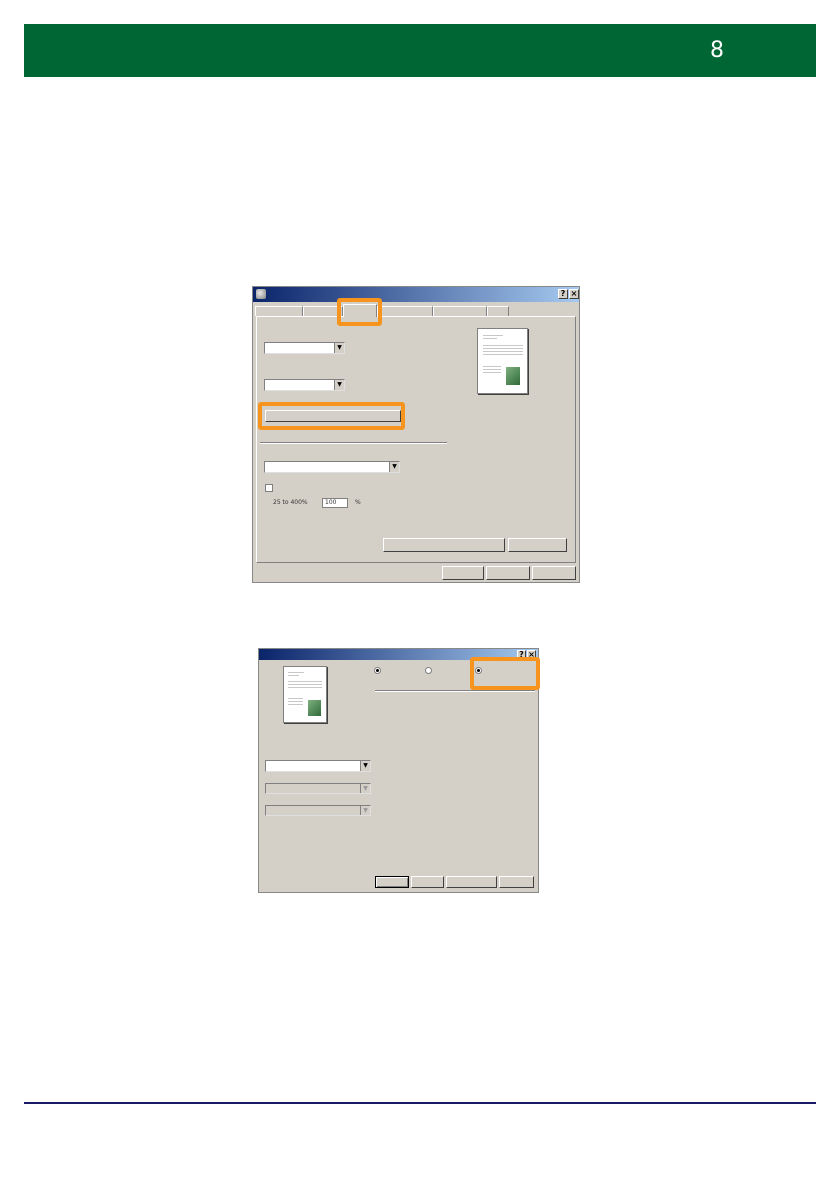 Image resolution: width=840 pixels, height=1190 pixels. Describe the element at coordinates (416, 439) in the screenshot. I see `tab-panel: ▼ ▼ ▼ 25 to 400% 100 %` at that location.